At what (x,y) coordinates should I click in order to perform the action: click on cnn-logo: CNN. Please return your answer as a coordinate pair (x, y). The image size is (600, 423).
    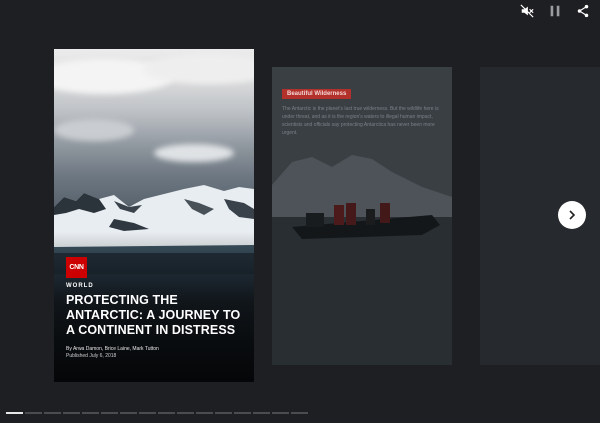
    Looking at the image, I should click on (76, 267).